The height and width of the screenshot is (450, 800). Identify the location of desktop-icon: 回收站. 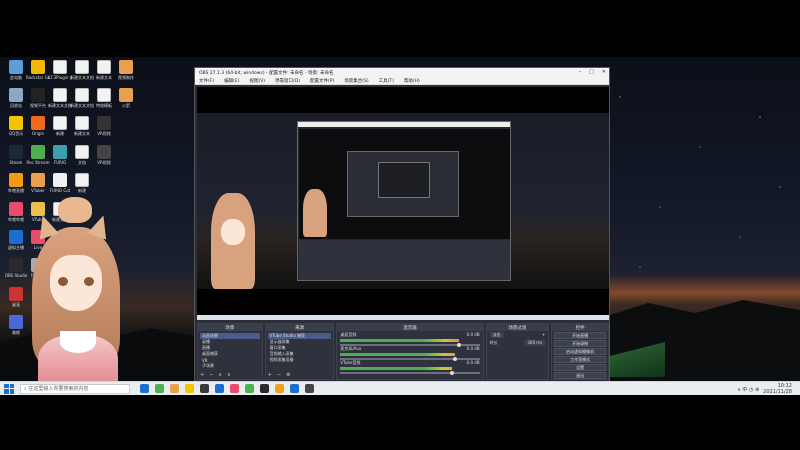
(16, 102).